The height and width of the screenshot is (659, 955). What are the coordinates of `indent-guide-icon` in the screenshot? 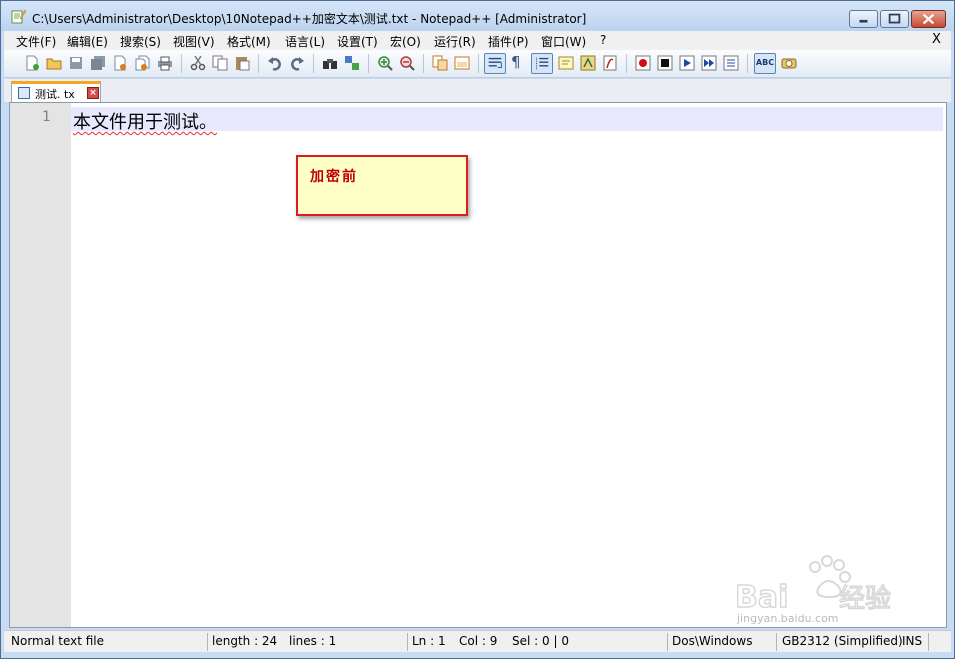 It's located at (542, 63).